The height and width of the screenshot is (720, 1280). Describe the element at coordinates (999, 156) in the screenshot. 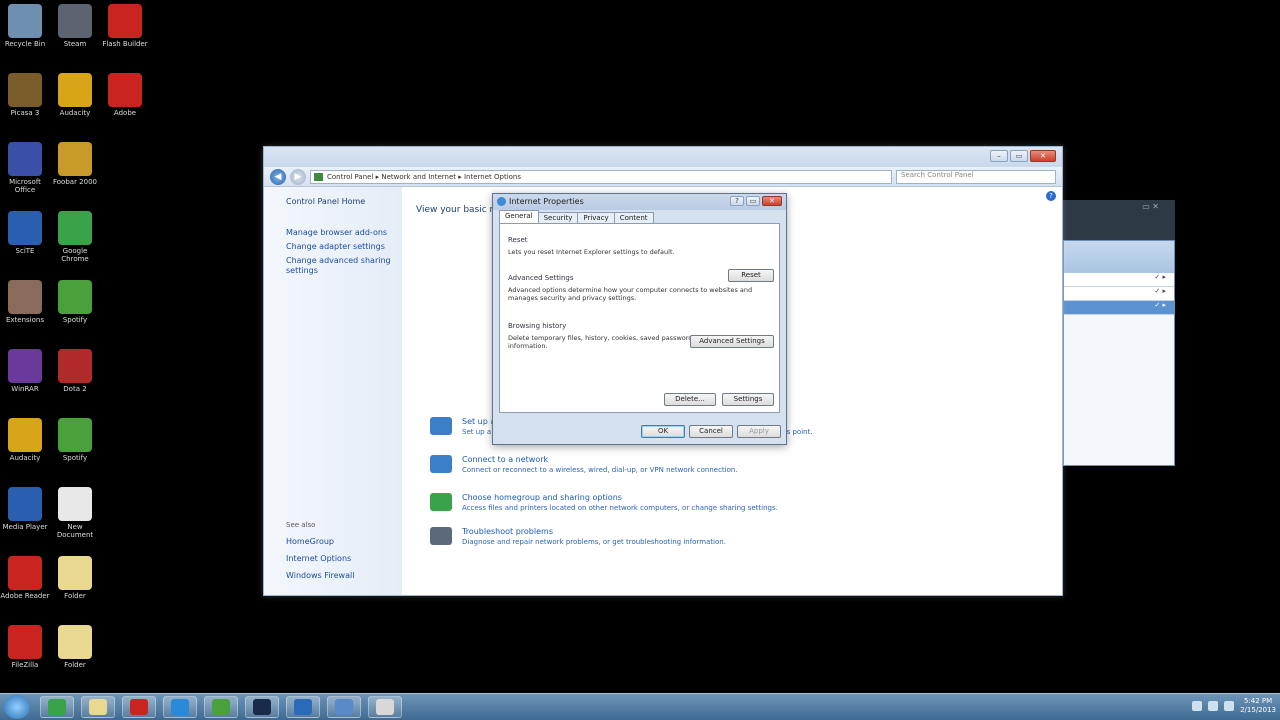

I see `minimize-button: –` at that location.